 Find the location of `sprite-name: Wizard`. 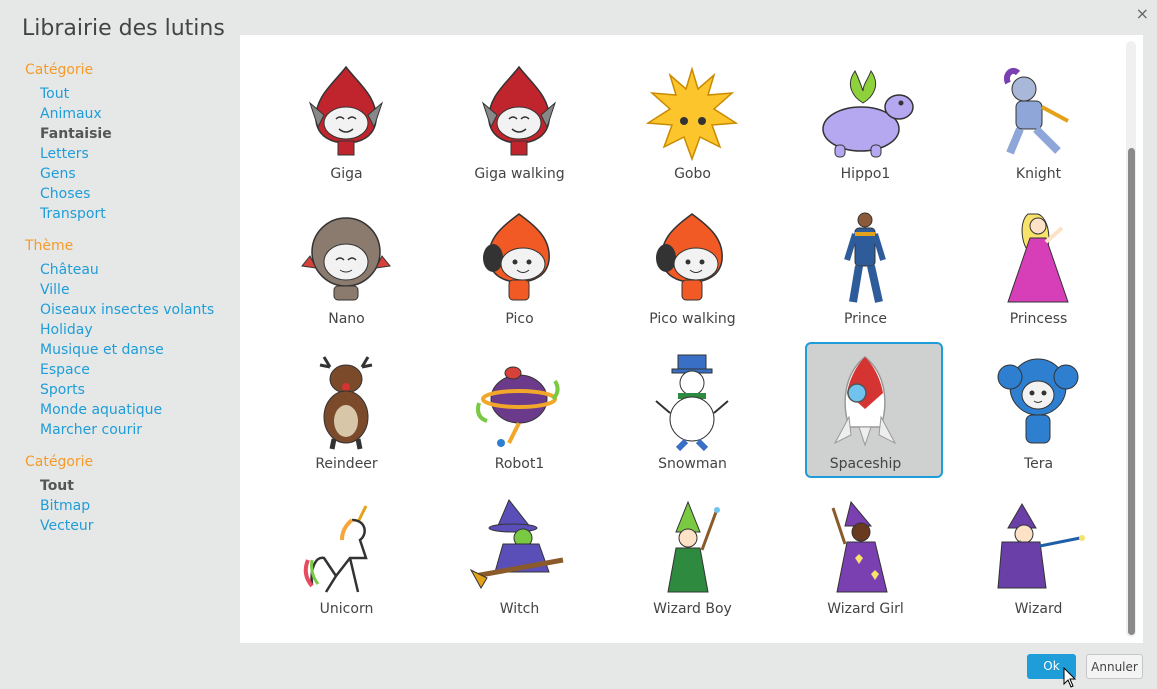

sprite-name: Wizard is located at coordinates (1038, 609).